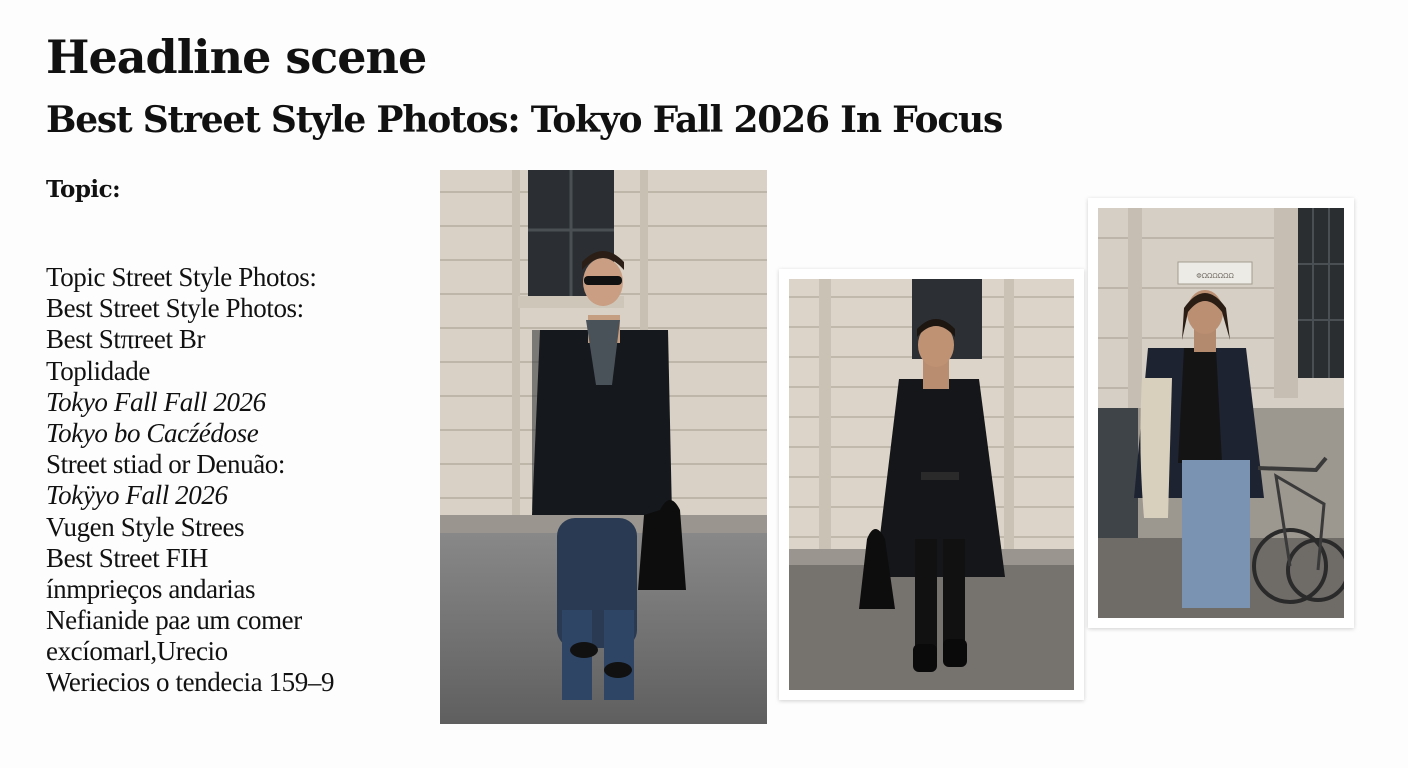 This screenshot has width=1408, height=768. What do you see at coordinates (126, 339) in the screenshot?
I see `topic-text-line: Best Stπreet Br` at bounding box center [126, 339].